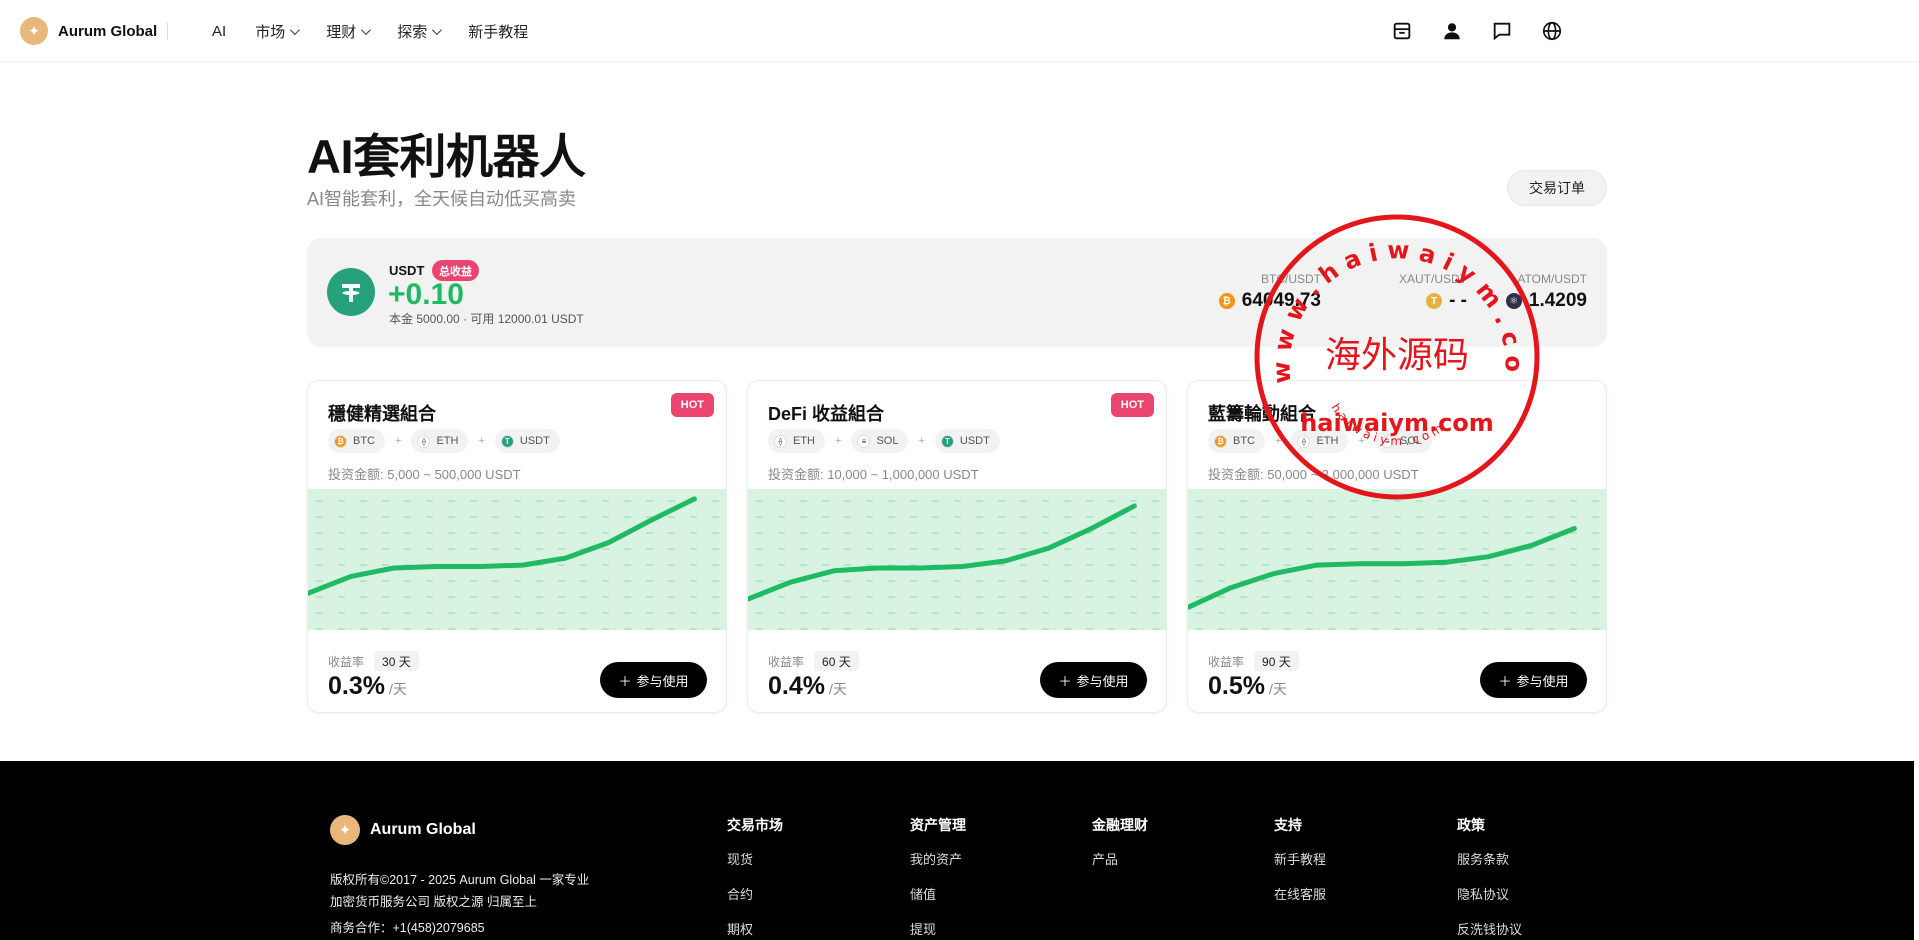  Describe the element at coordinates (1276, 661) in the screenshot. I see `period-badge: 90 天` at that location.